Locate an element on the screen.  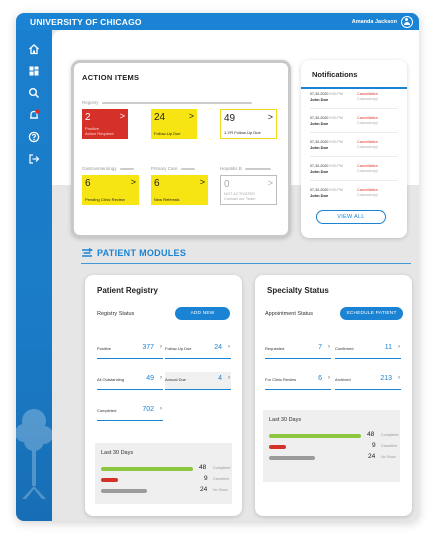
dashboard-icon is located at coordinates (34, 70).